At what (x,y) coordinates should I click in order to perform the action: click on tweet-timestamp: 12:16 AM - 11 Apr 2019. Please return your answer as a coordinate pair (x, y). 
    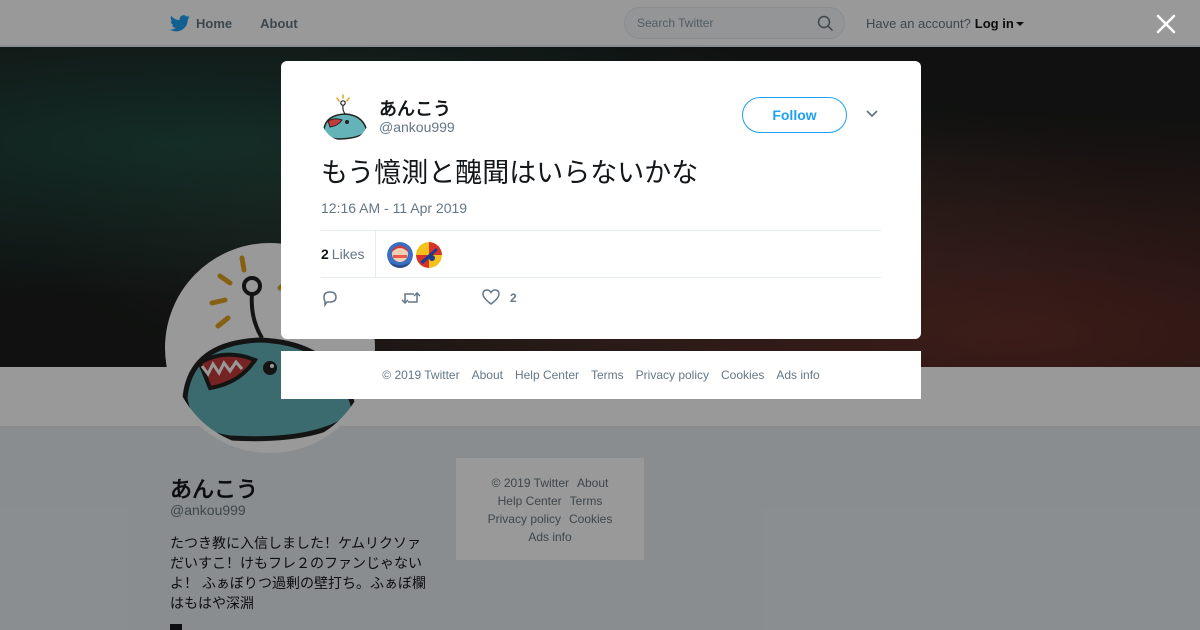
    Looking at the image, I should click on (394, 208).